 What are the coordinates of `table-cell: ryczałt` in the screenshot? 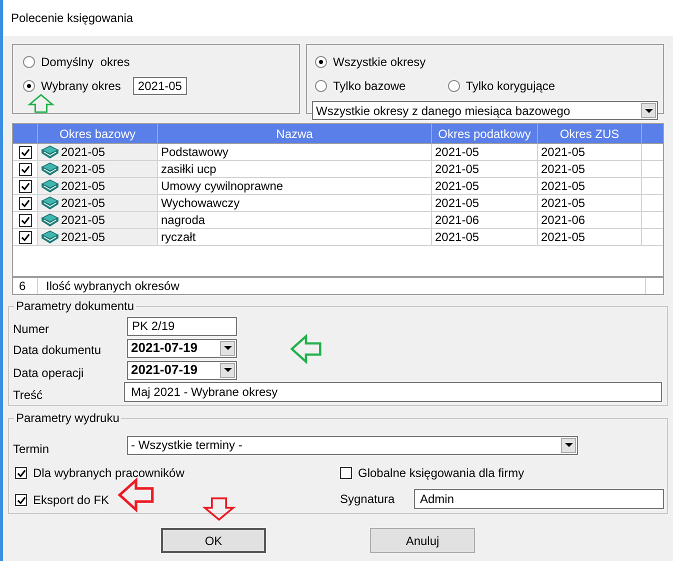 It's located at (295, 237).